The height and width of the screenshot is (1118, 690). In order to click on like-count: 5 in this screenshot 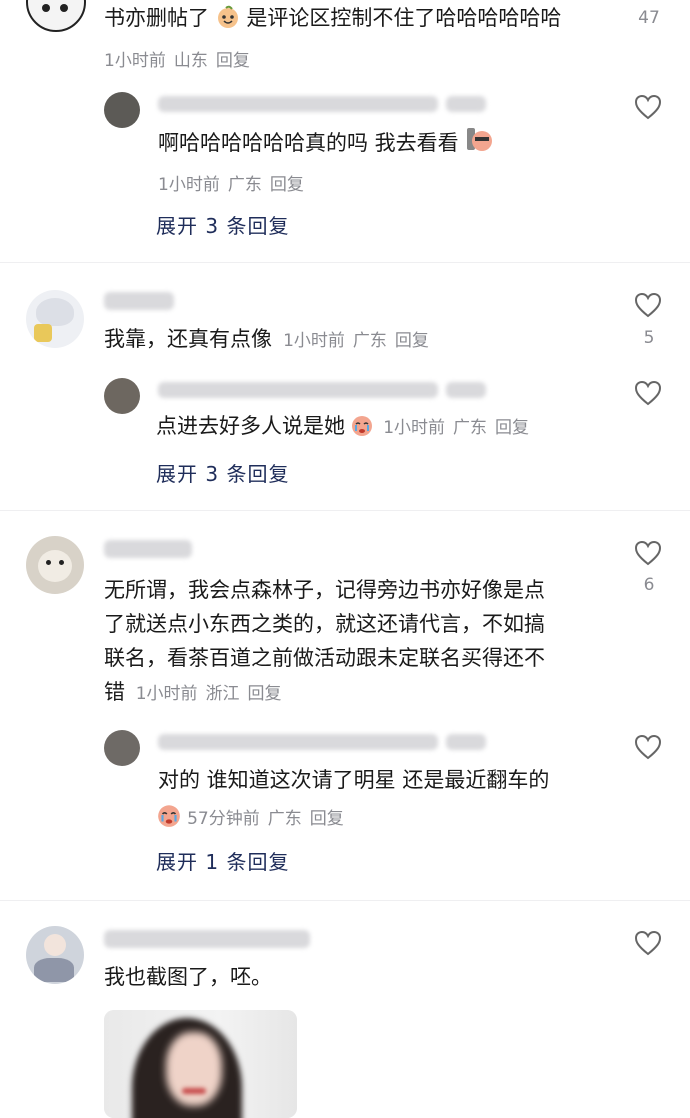, I will do `click(649, 338)`.